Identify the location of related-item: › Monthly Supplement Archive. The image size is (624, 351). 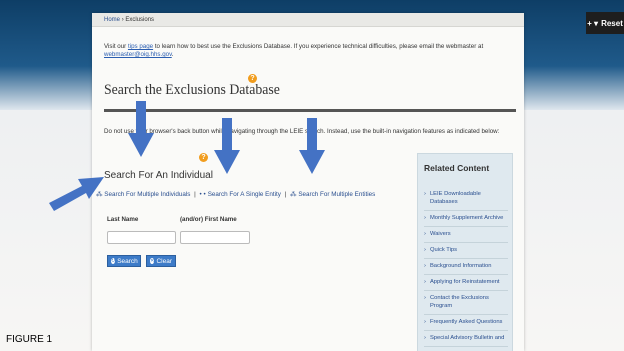
(466, 219).